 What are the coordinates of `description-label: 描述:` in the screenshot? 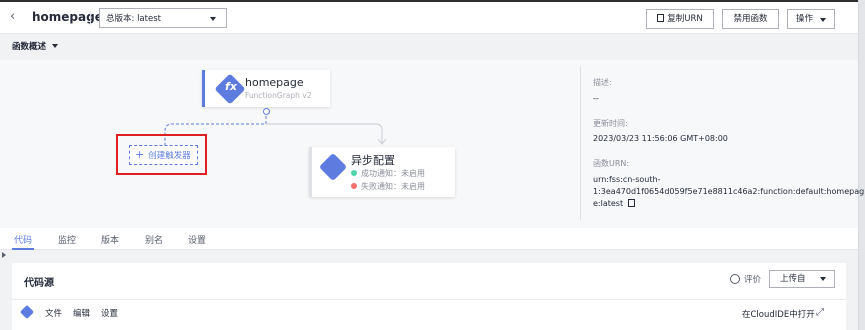 It's located at (602, 82).